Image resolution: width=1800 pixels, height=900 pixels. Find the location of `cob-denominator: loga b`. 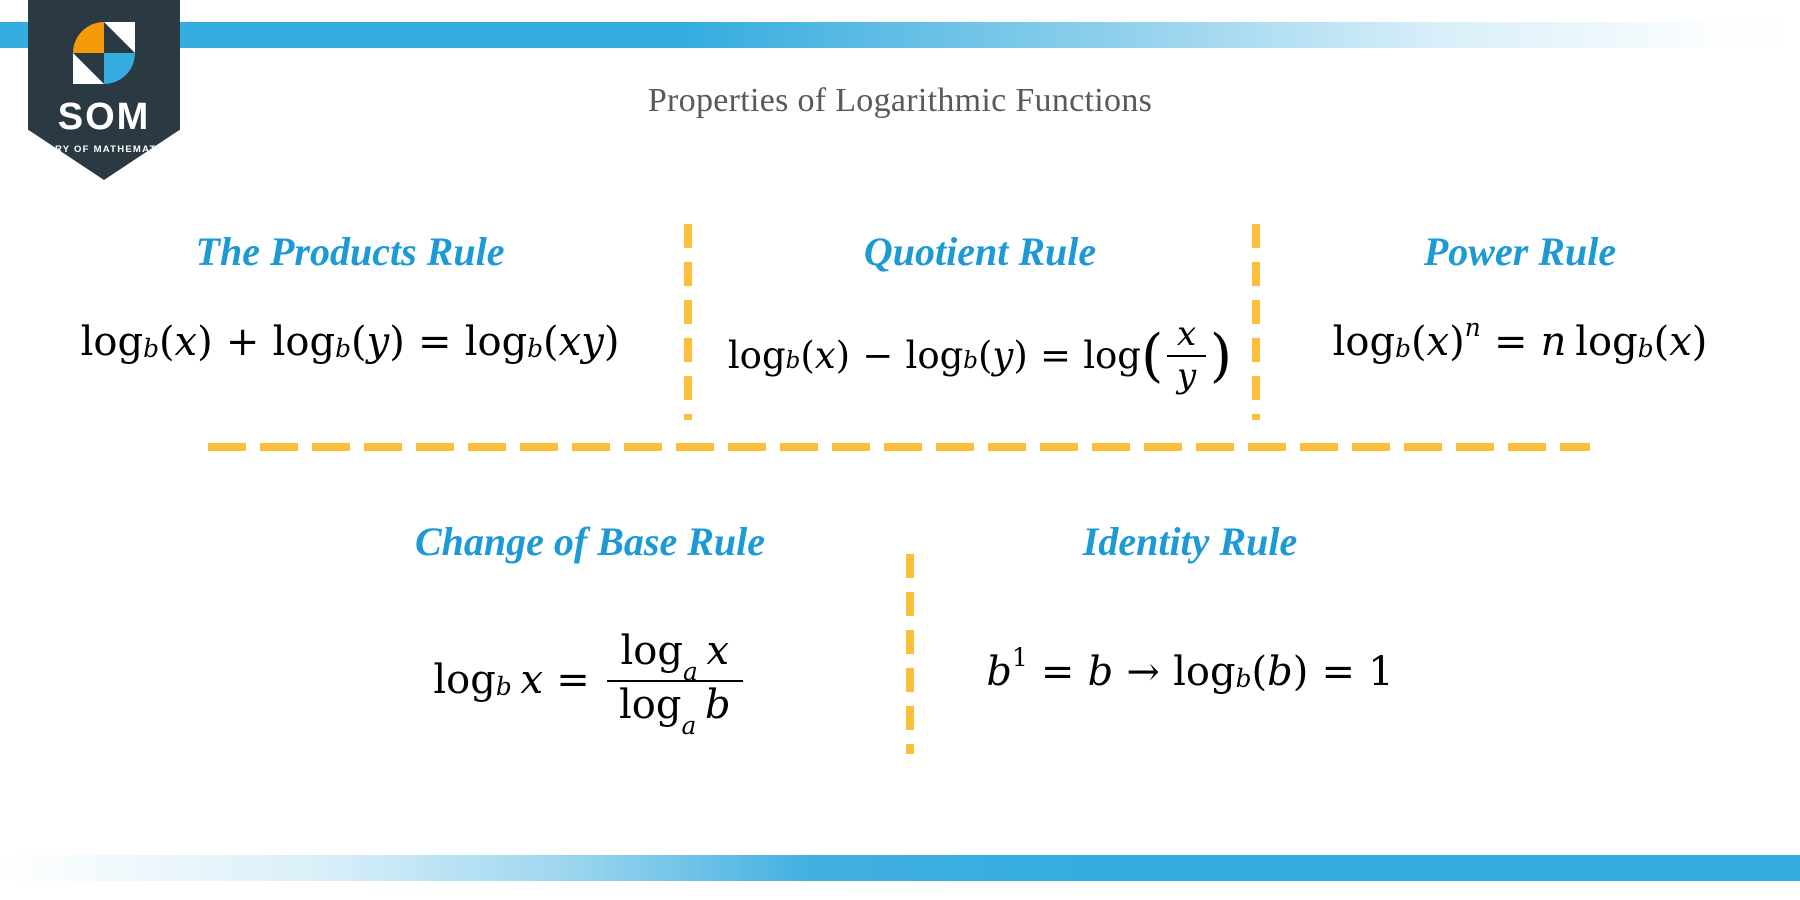

cob-denominator: loga b is located at coordinates (674, 709).